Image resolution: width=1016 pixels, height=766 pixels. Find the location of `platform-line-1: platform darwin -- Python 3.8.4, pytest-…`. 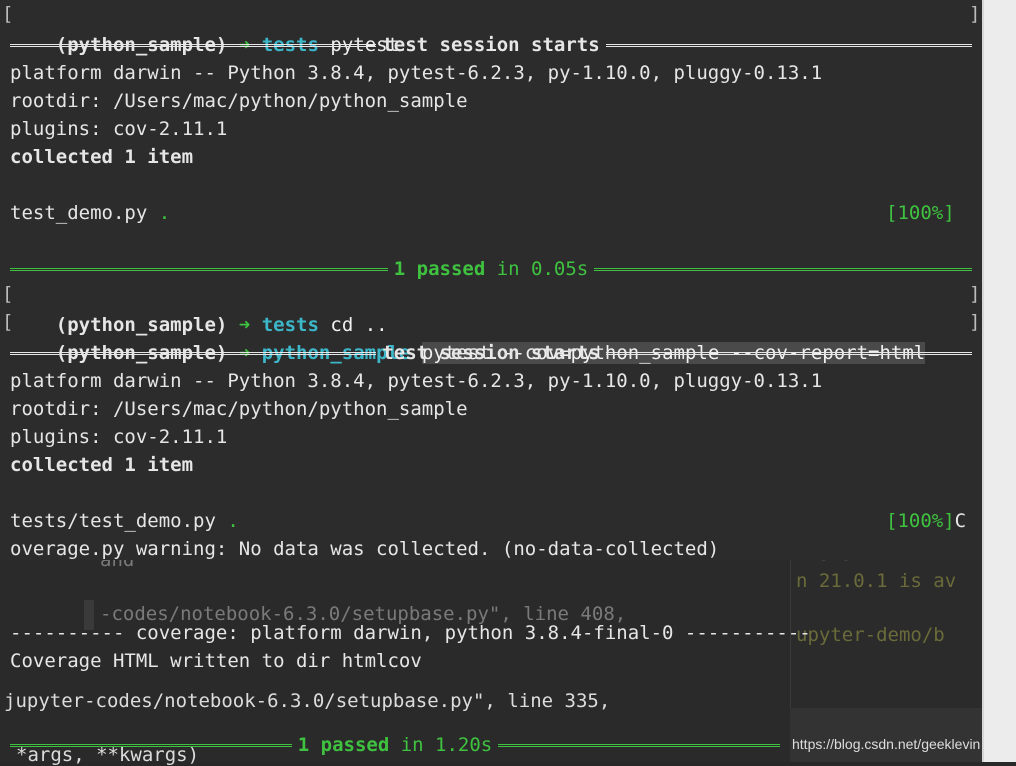

platform-line-1: platform darwin -- Python 3.8.4, pytest-… is located at coordinates (416, 73).